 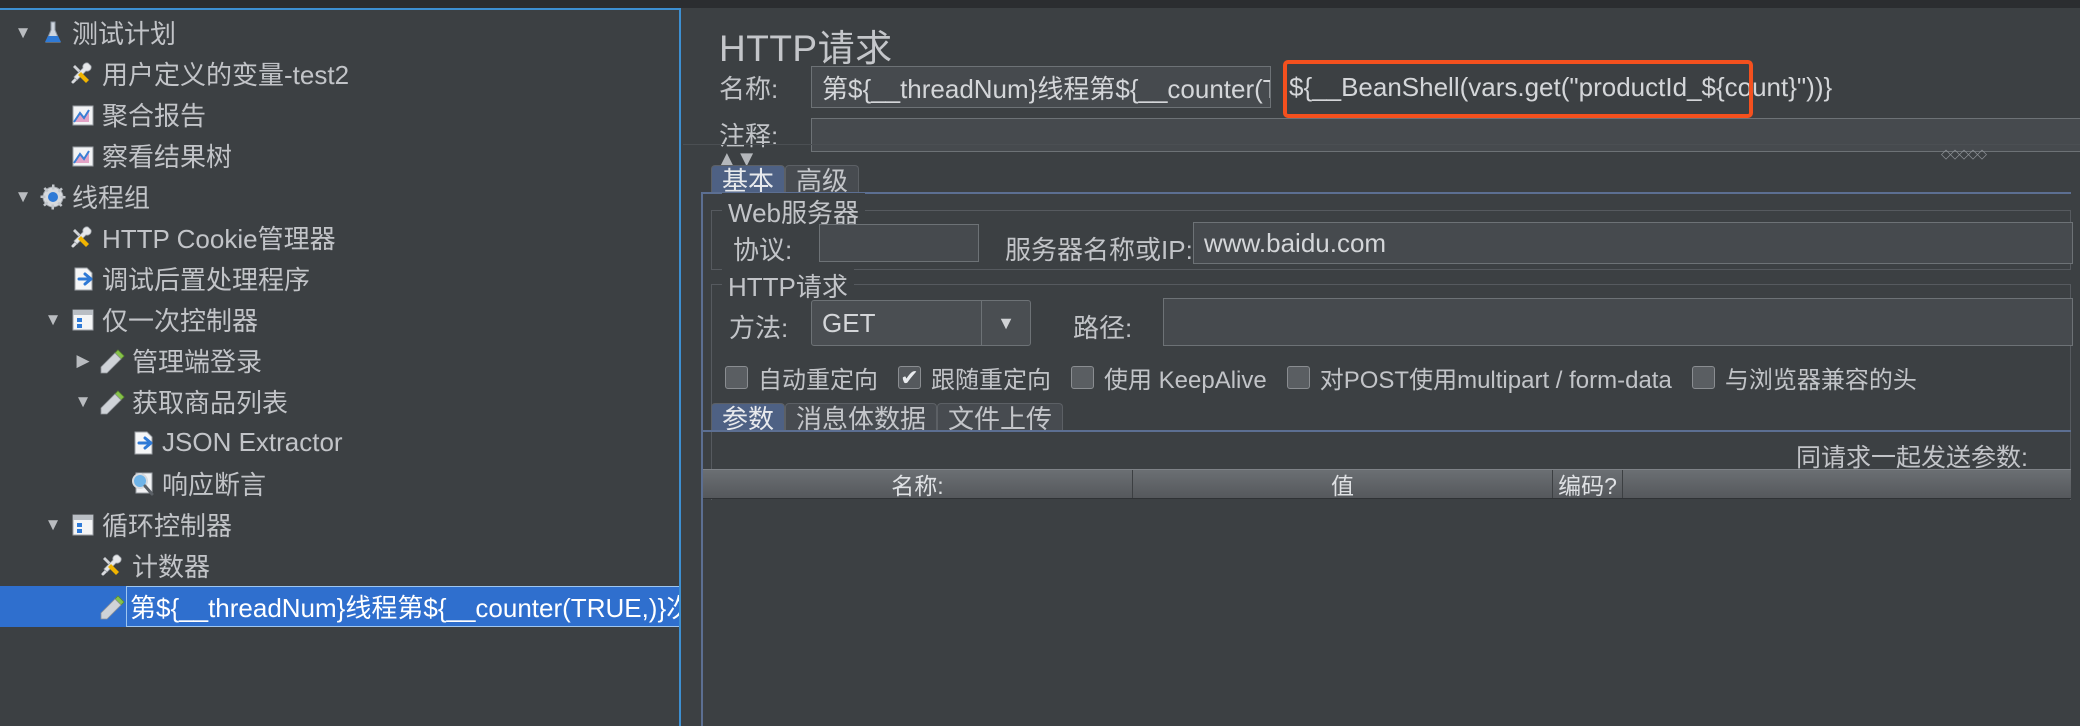 What do you see at coordinates (143, 483) in the screenshot?
I see `assertion-icon` at bounding box center [143, 483].